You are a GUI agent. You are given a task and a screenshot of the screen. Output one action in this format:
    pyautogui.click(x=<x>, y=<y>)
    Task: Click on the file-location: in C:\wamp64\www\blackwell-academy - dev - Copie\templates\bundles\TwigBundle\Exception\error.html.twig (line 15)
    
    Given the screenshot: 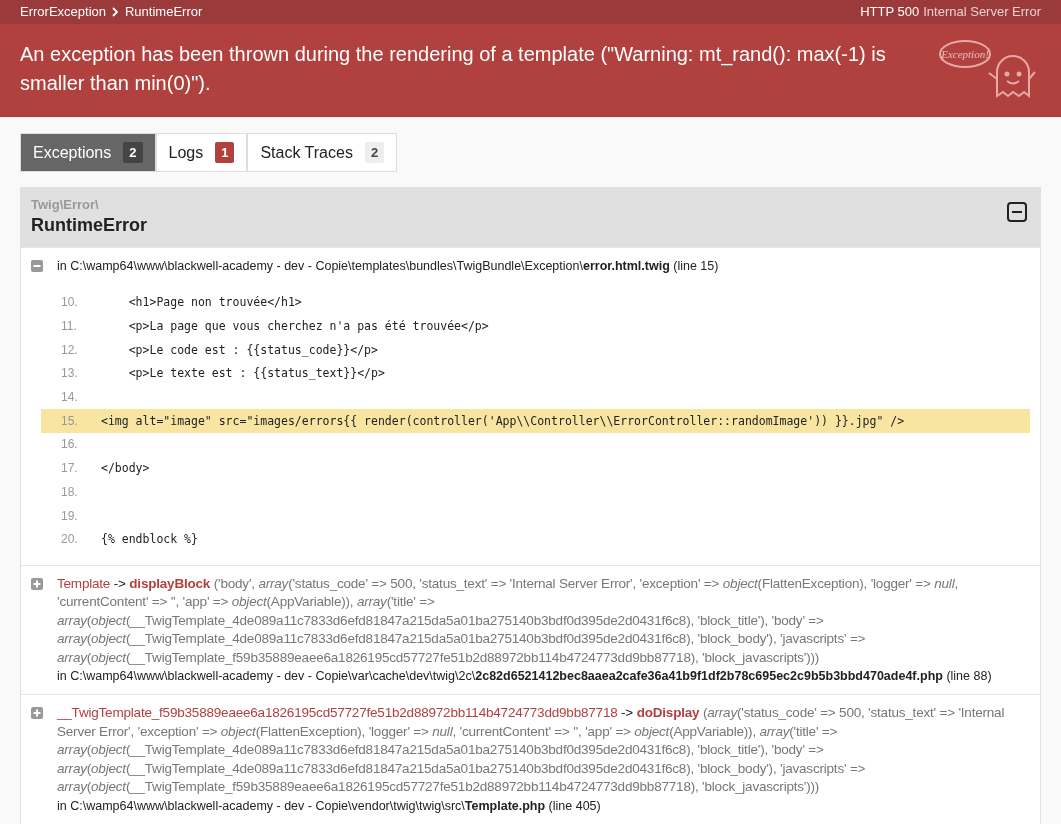 What is the action you would take?
    pyautogui.click(x=388, y=266)
    